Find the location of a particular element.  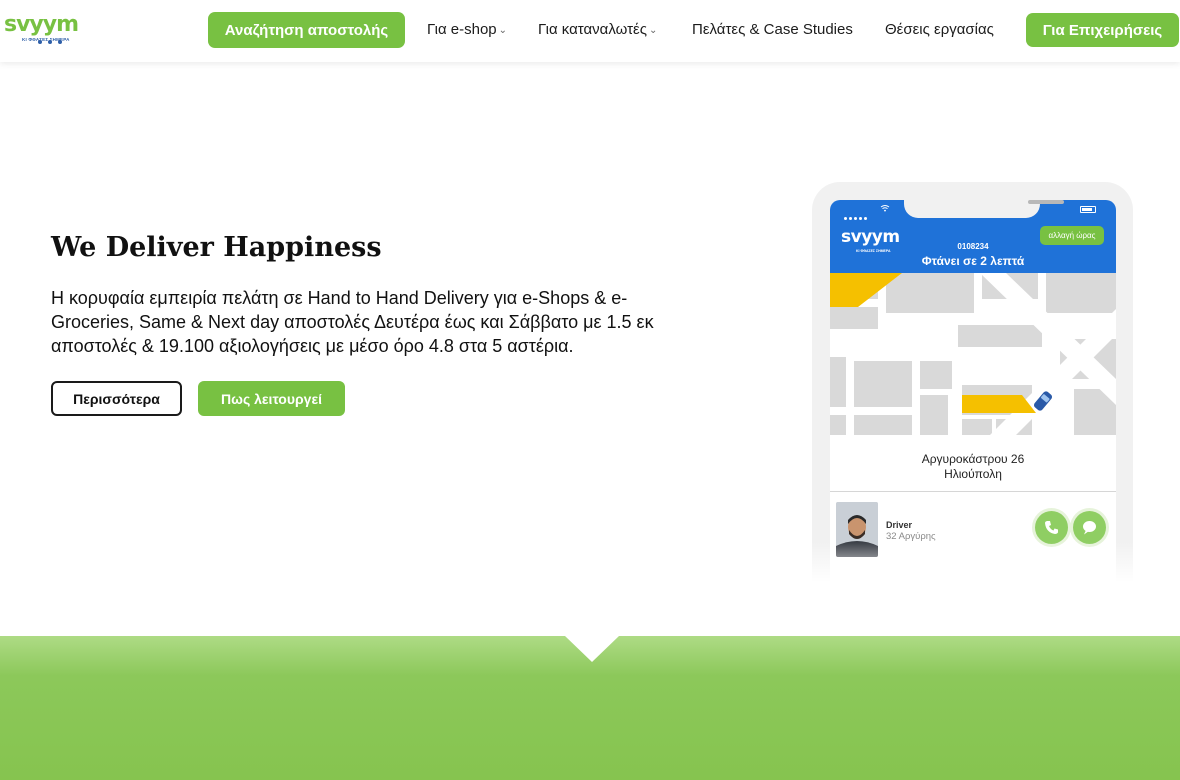

driver-label: Driver is located at coordinates (899, 525).